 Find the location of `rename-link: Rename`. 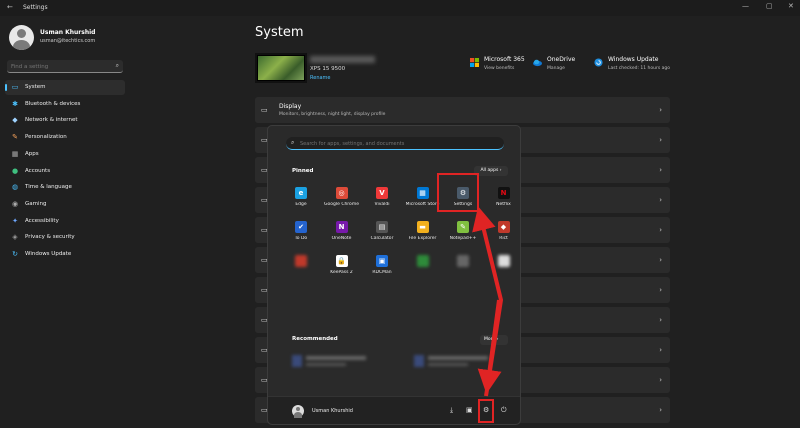

rename-link: Rename is located at coordinates (320, 78).